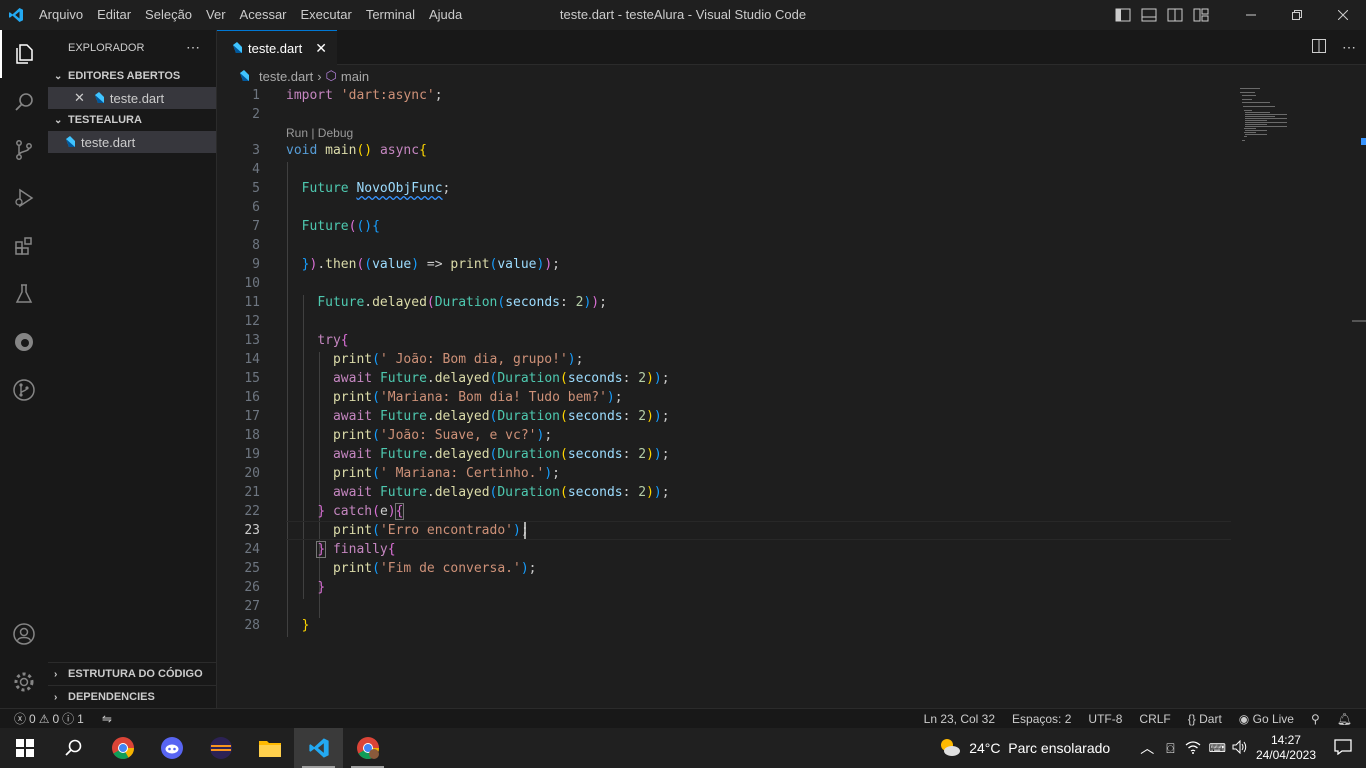 Image resolution: width=1366 pixels, height=768 pixels. Describe the element at coordinates (442, 435) in the screenshot. I see `code-line: print('João: Suave, e vc?');` at that location.